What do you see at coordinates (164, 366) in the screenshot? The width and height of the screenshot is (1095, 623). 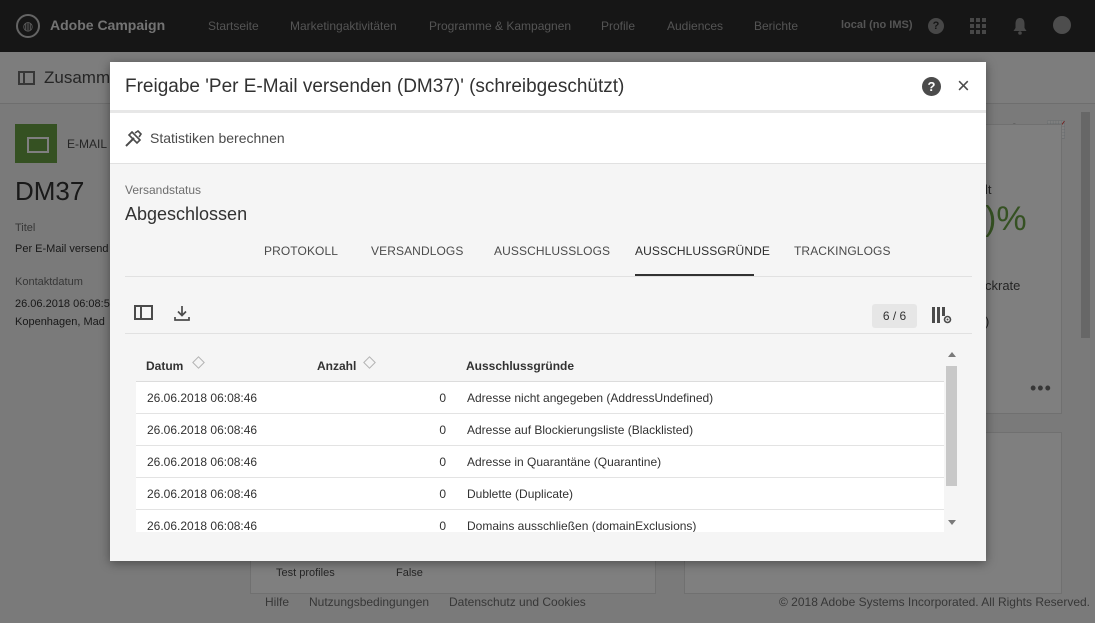 I see `column-header-datum: Datum` at bounding box center [164, 366].